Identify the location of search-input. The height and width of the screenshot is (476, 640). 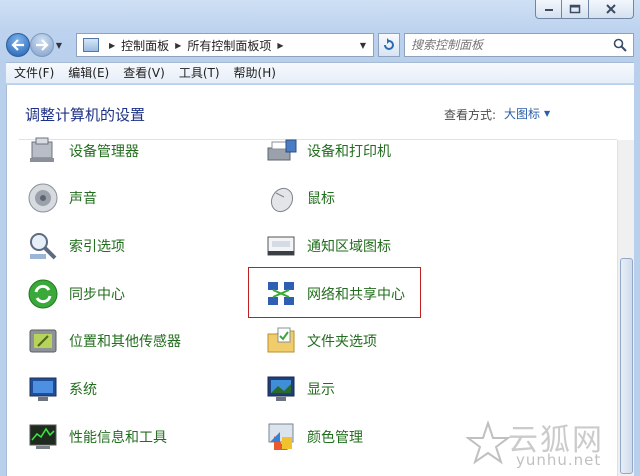
(511, 45).